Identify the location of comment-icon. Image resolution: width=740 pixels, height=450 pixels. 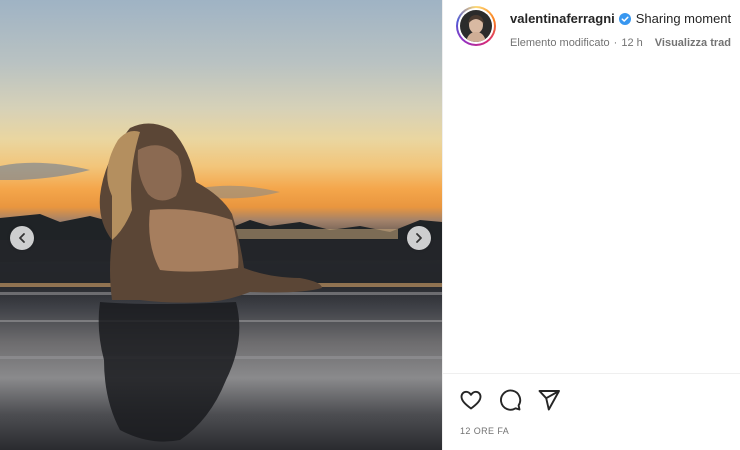
(511, 400).